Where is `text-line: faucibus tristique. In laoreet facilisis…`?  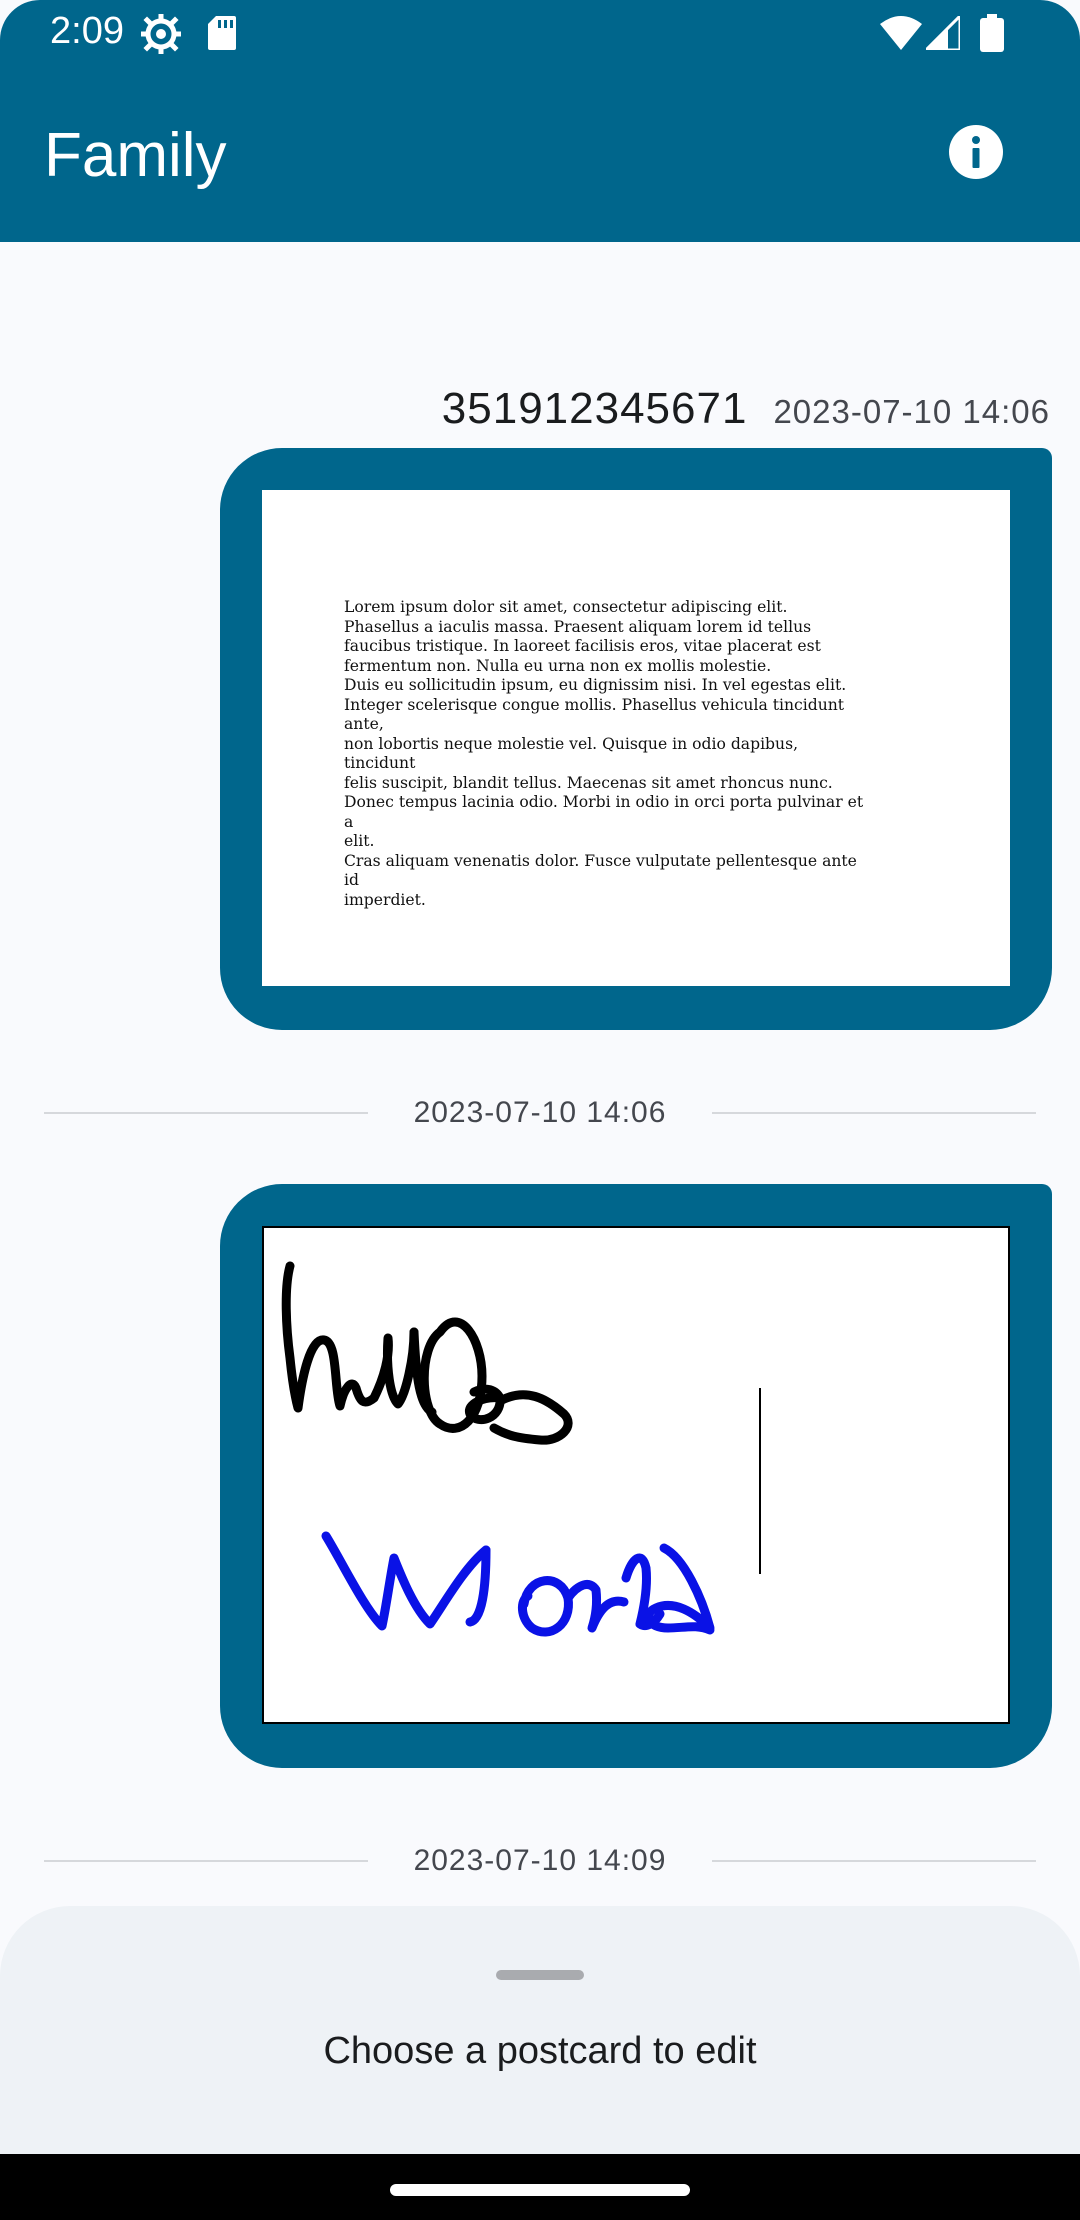
text-line: faucibus tristique. In laoreet facilisis… is located at coordinates (582, 646).